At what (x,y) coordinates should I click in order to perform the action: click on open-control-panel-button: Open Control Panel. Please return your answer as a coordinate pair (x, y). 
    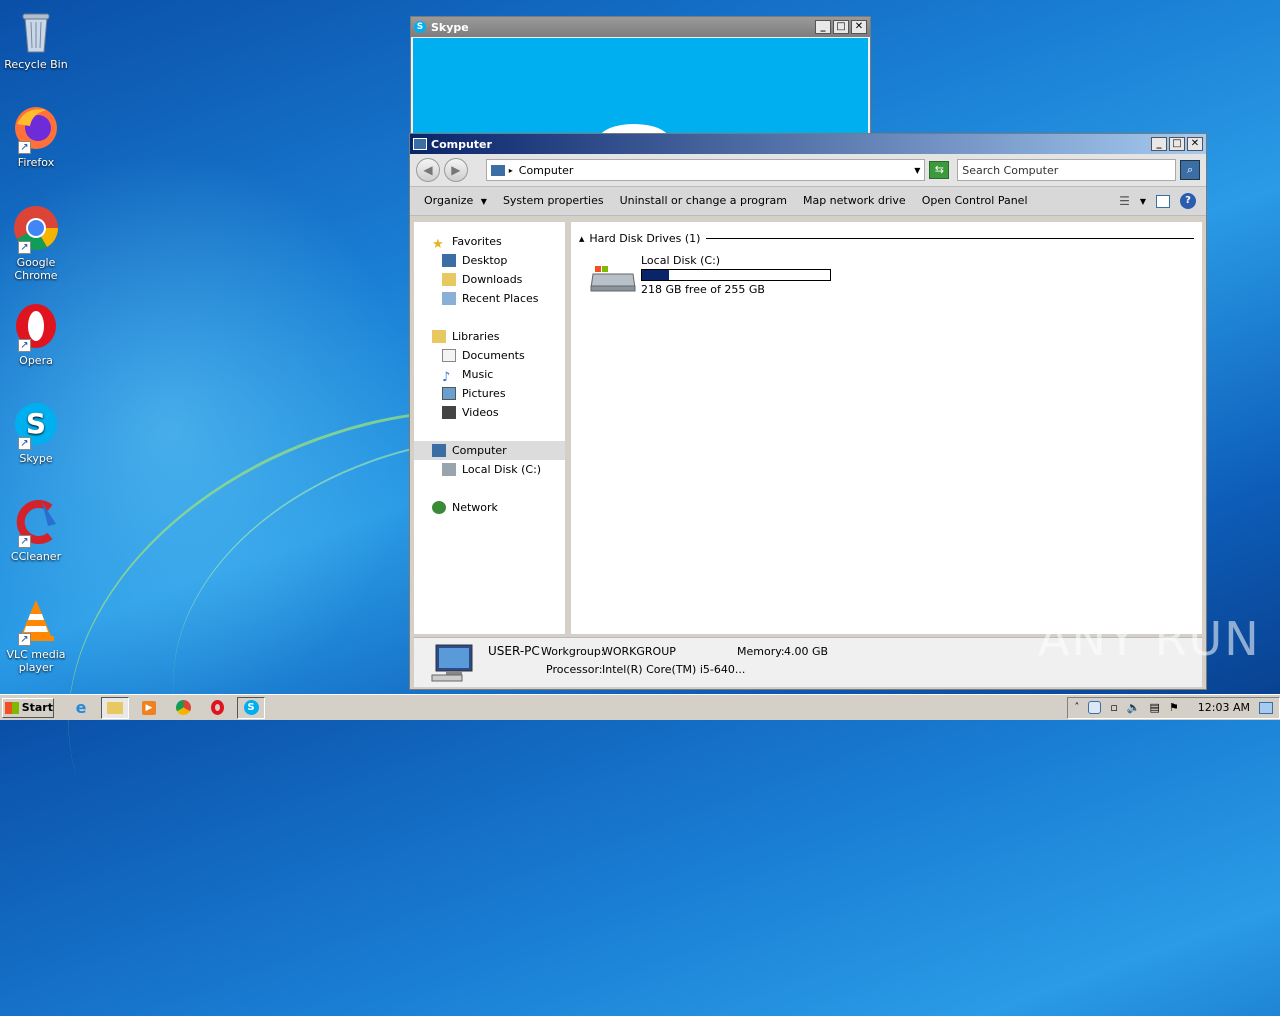
    Looking at the image, I should click on (975, 201).